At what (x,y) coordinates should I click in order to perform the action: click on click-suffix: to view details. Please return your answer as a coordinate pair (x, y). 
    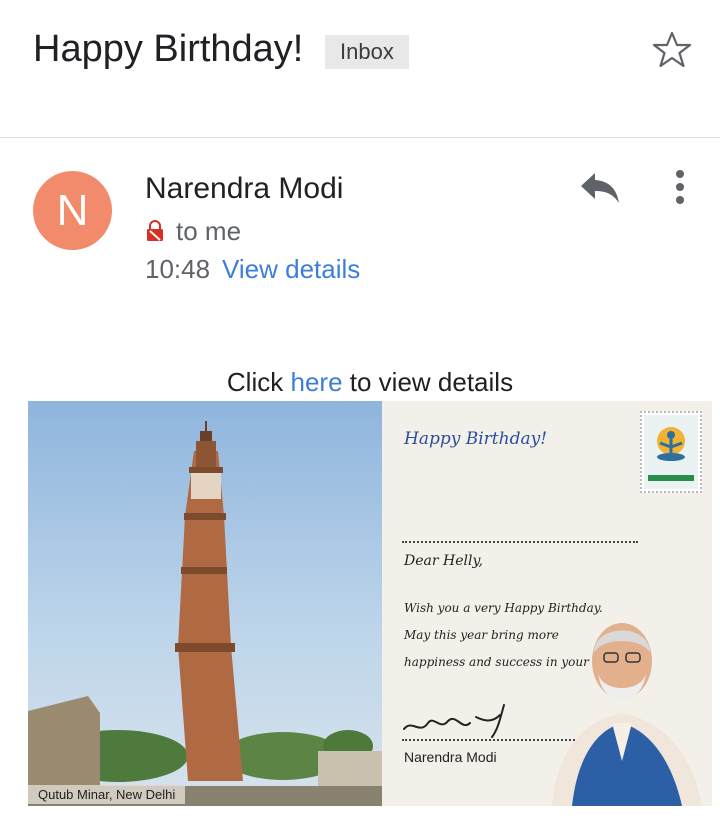
    Looking at the image, I should click on (431, 382).